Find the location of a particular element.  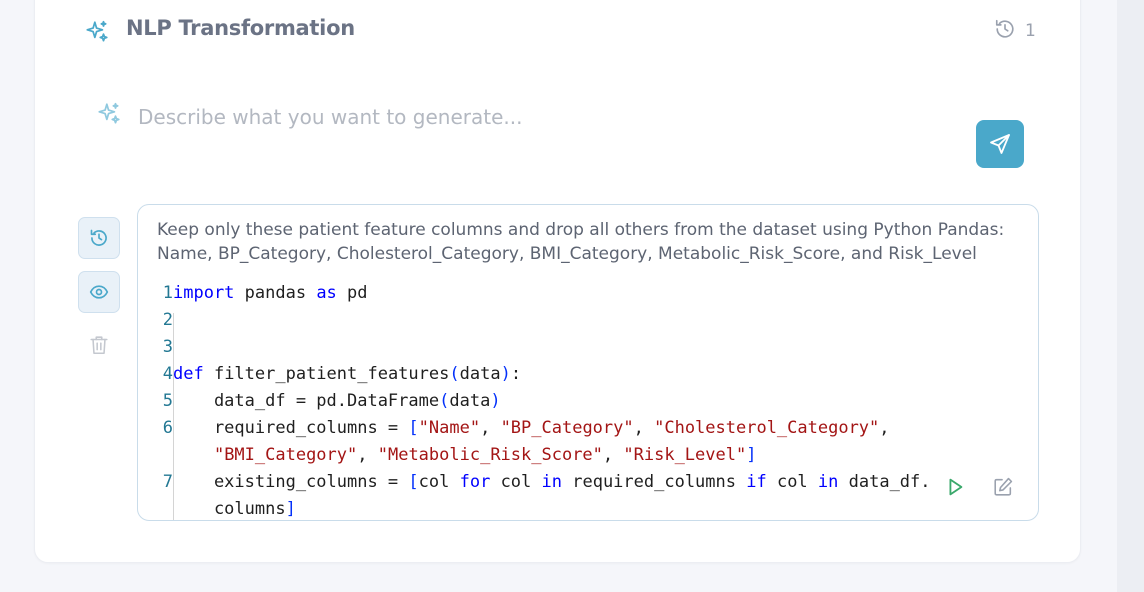

code-text: data_df = pd.DataFrame(data) is located at coordinates (337, 401).